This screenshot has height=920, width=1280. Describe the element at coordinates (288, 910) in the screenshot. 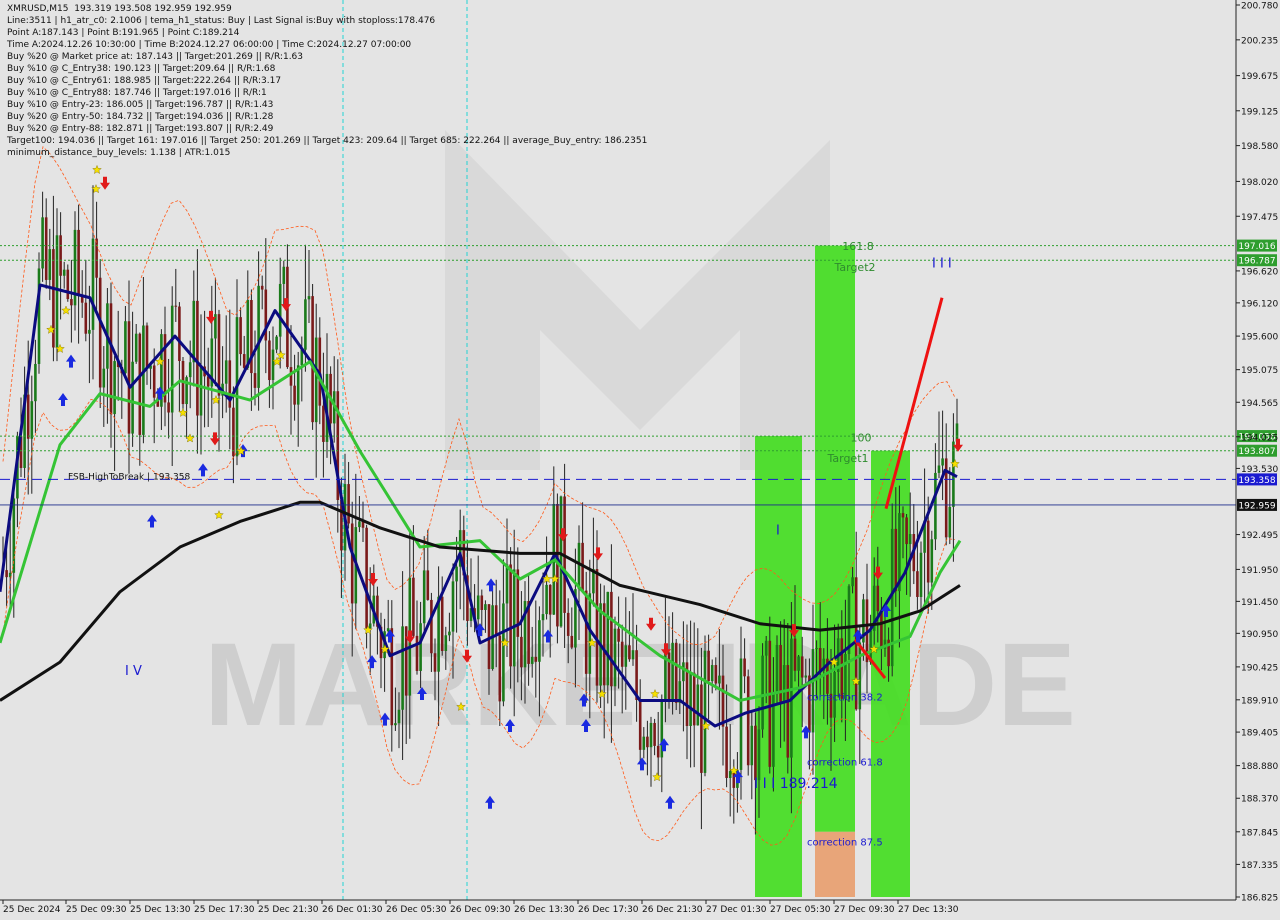

I see `x-tick-label: 25 Dec 21:30` at that location.